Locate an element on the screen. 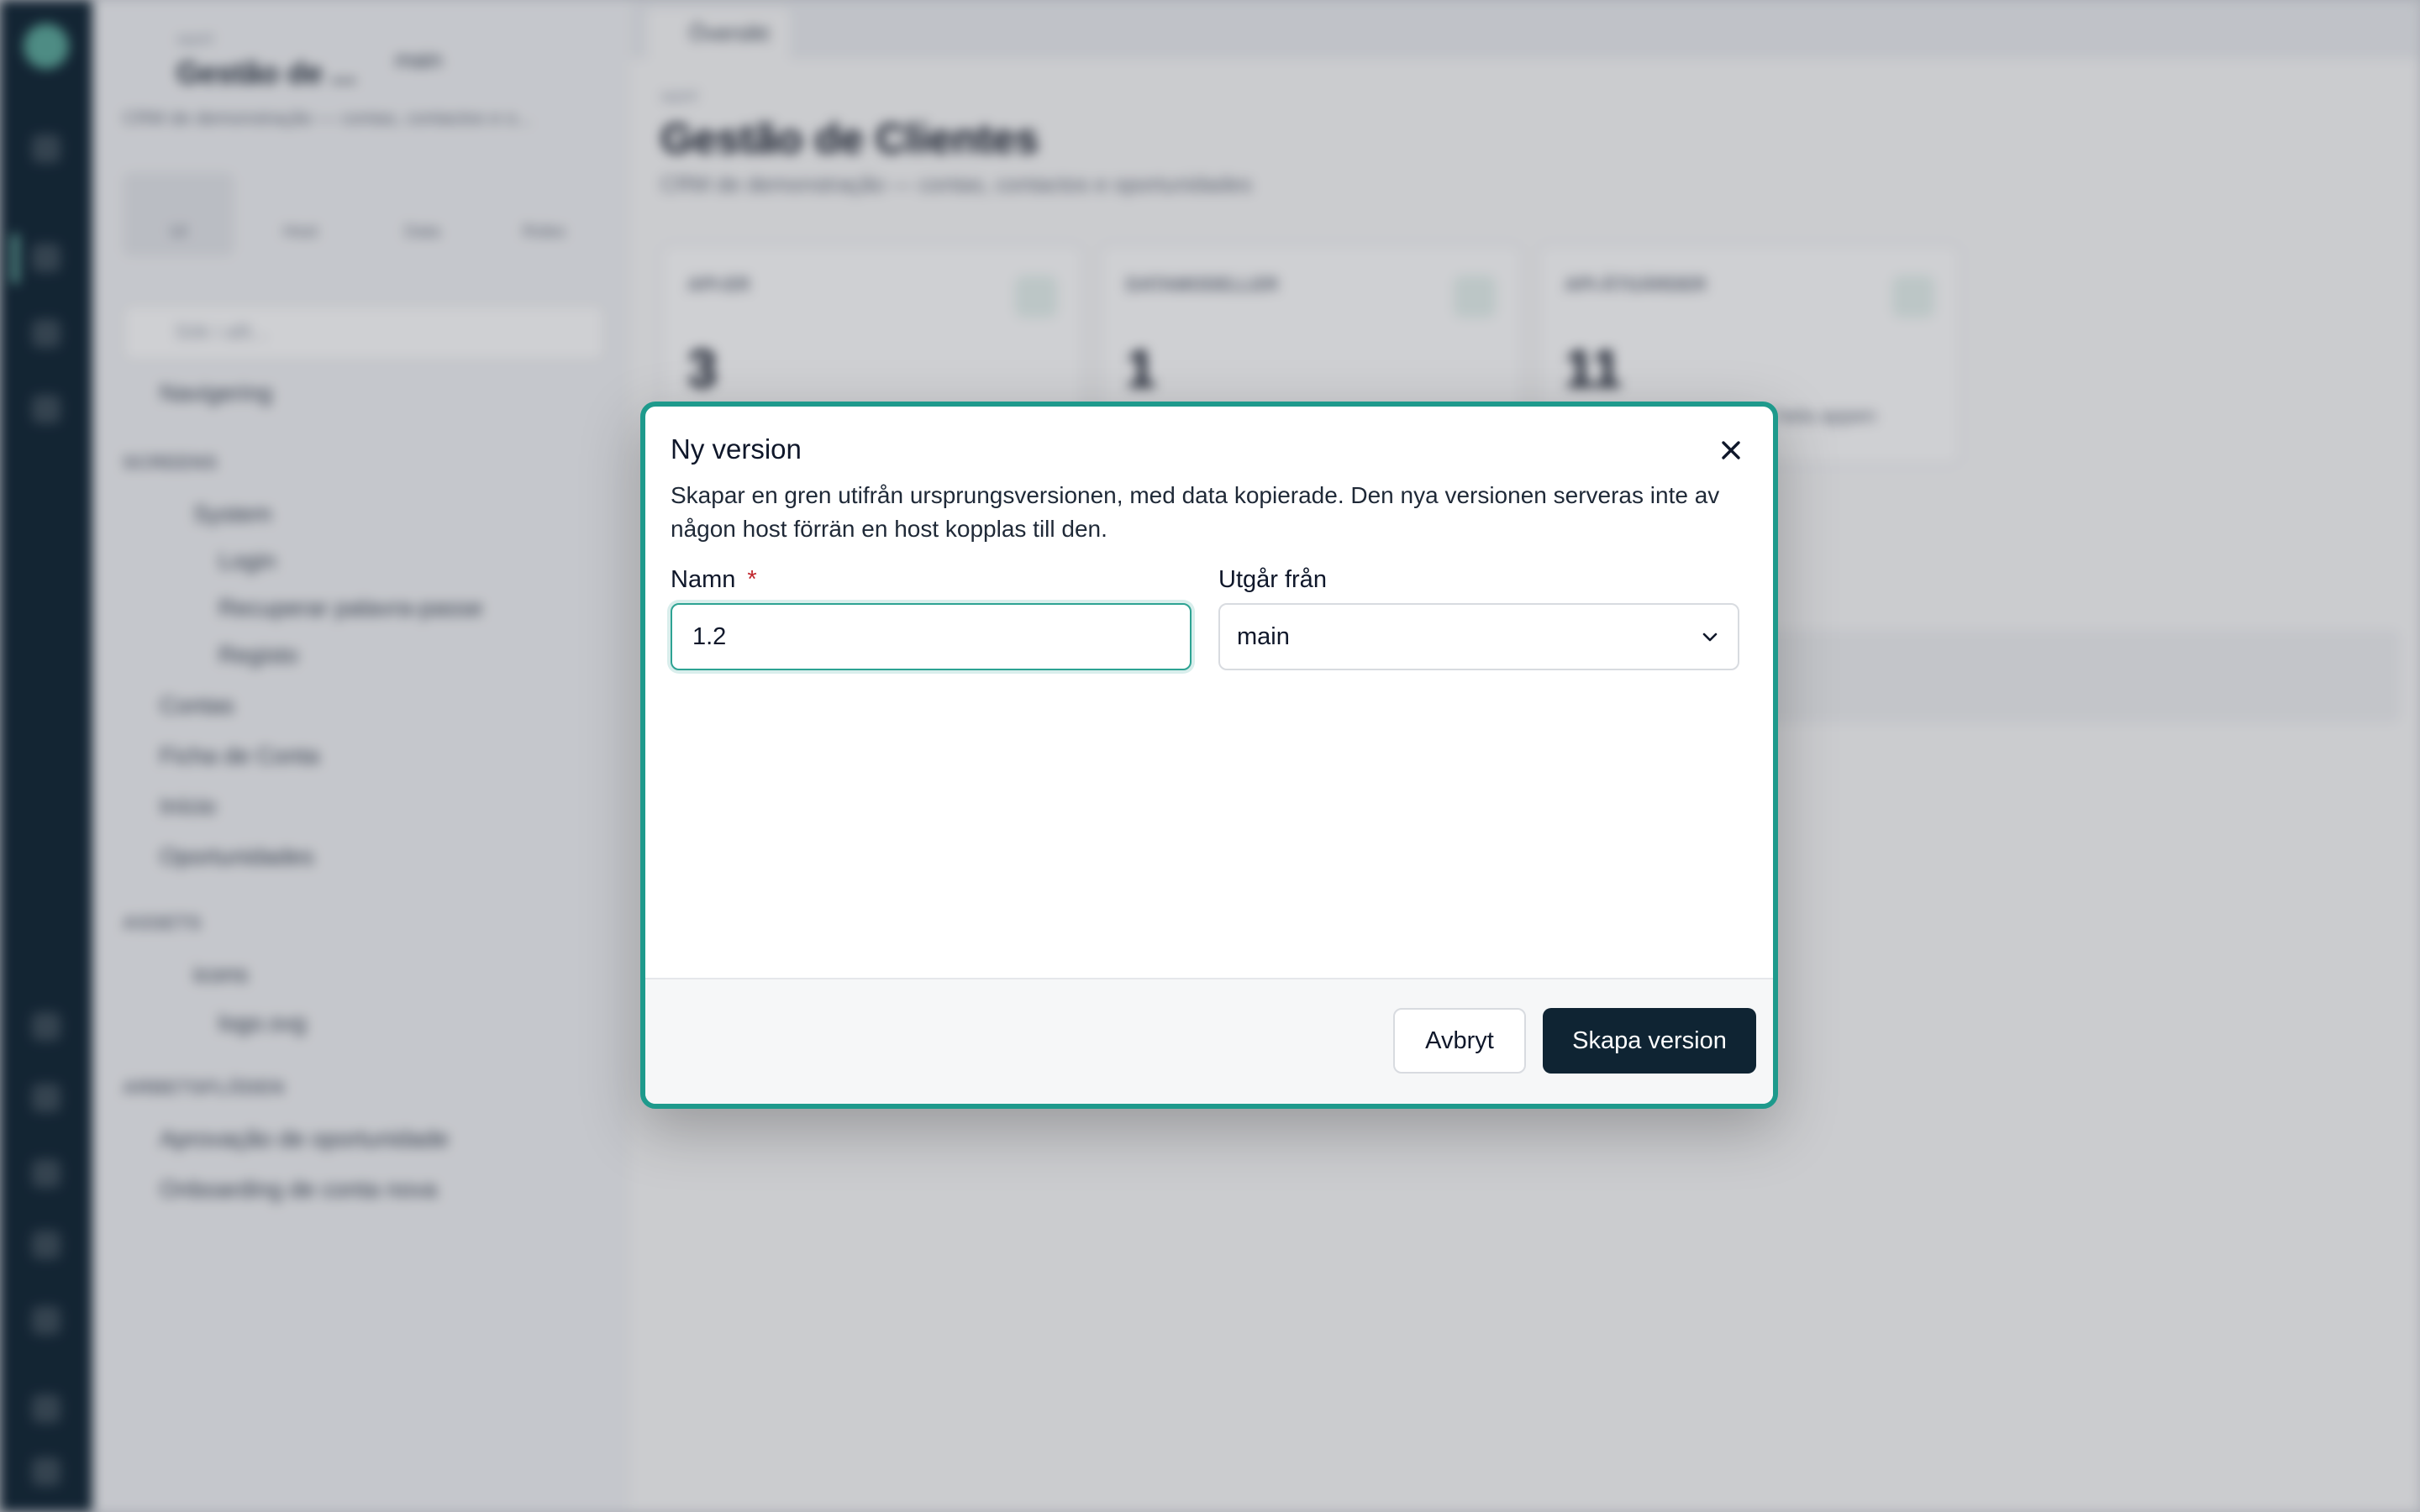  cancel-button: Avbryt is located at coordinates (1459, 1041).